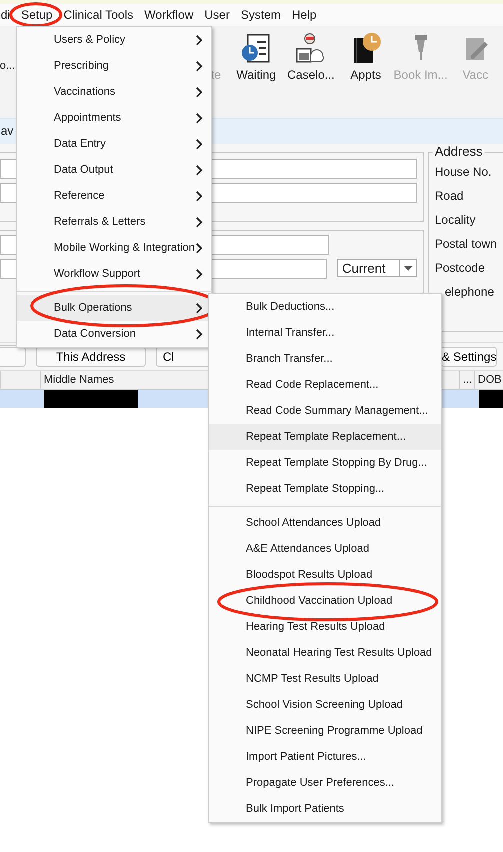  Describe the element at coordinates (466, 245) in the screenshot. I see `field-label: Postal town` at that location.